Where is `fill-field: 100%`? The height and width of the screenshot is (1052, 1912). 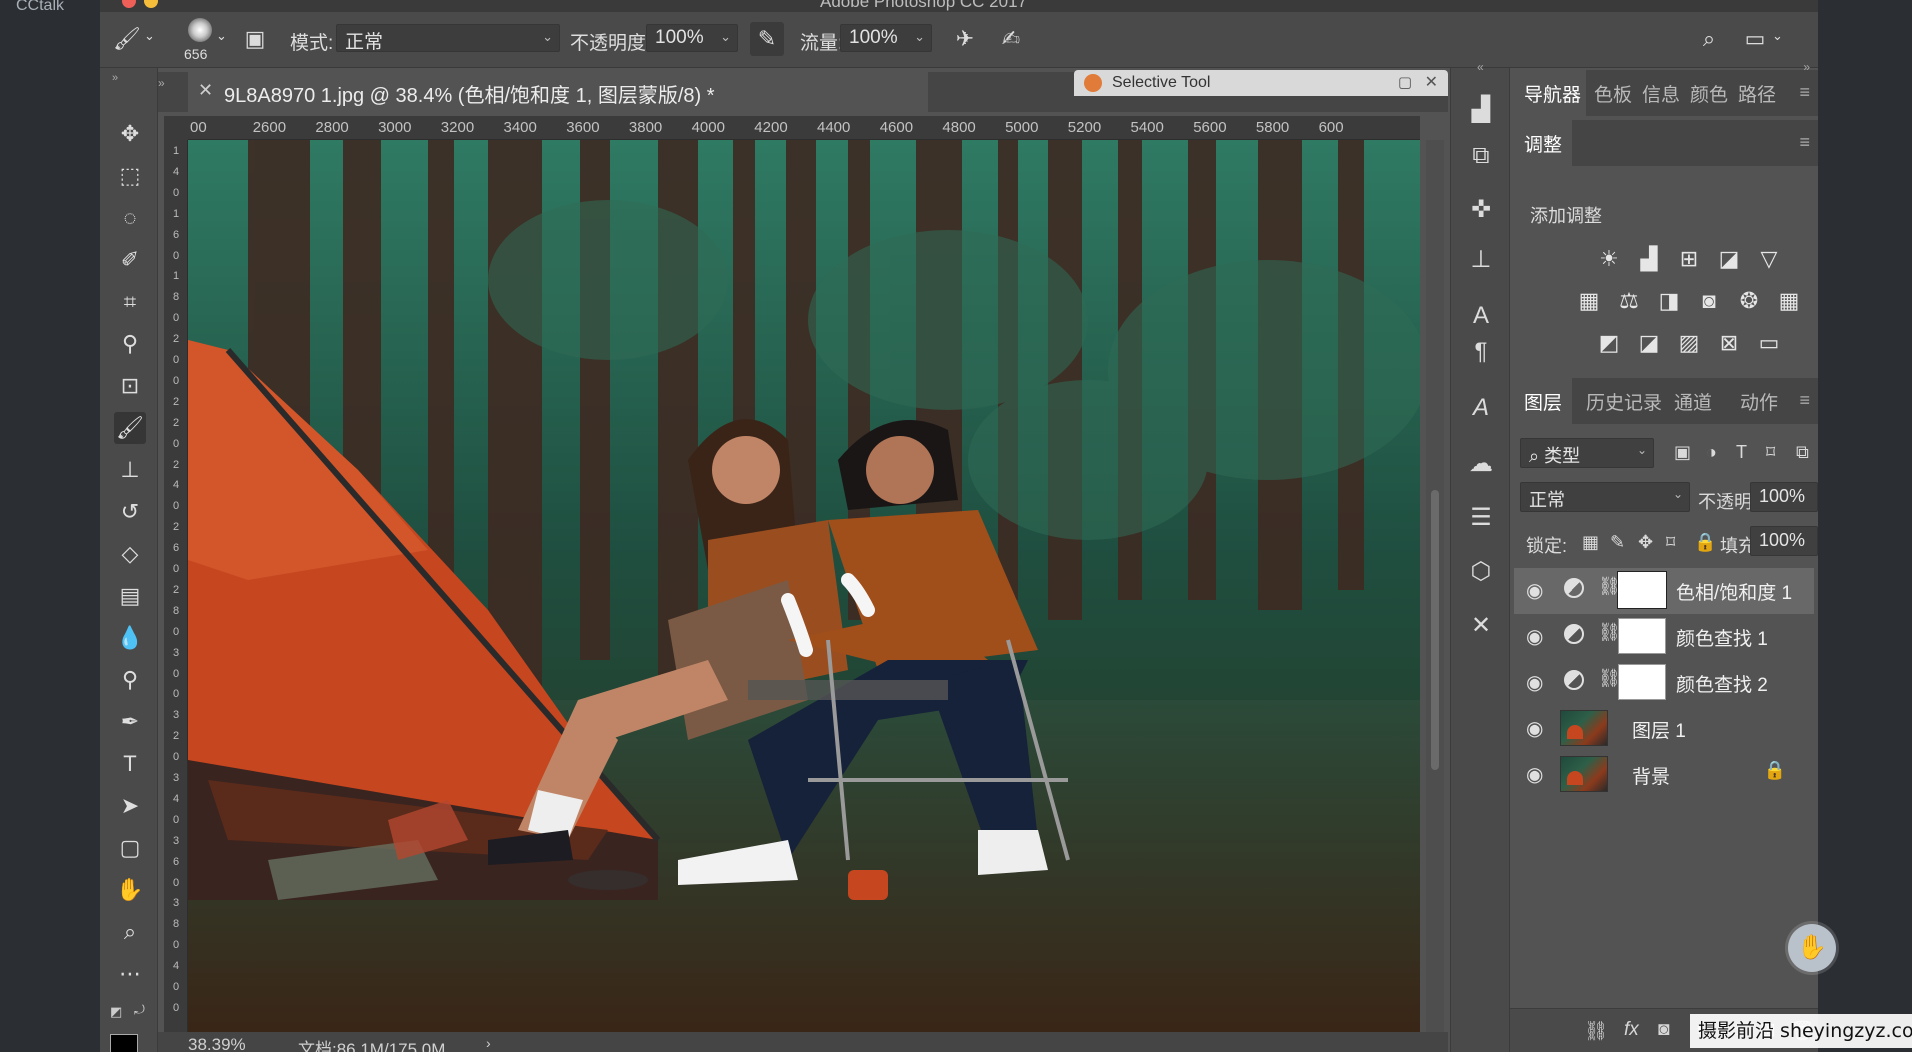
fill-field: 100% is located at coordinates (1784, 541).